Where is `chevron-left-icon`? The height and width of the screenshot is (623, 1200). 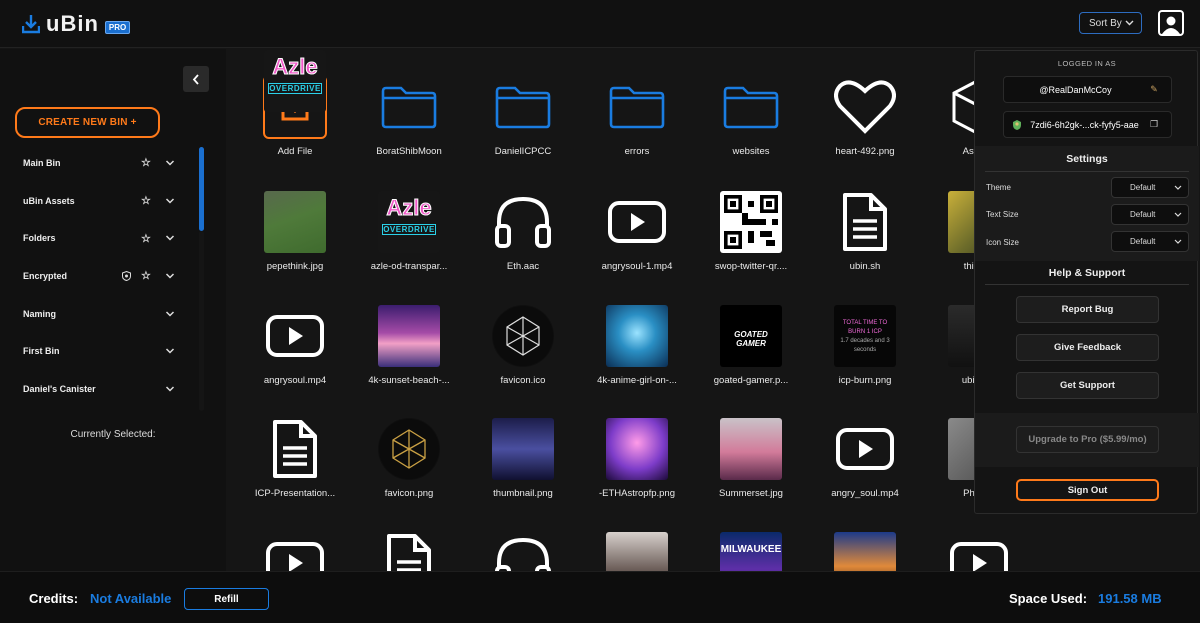 chevron-left-icon is located at coordinates (195, 79).